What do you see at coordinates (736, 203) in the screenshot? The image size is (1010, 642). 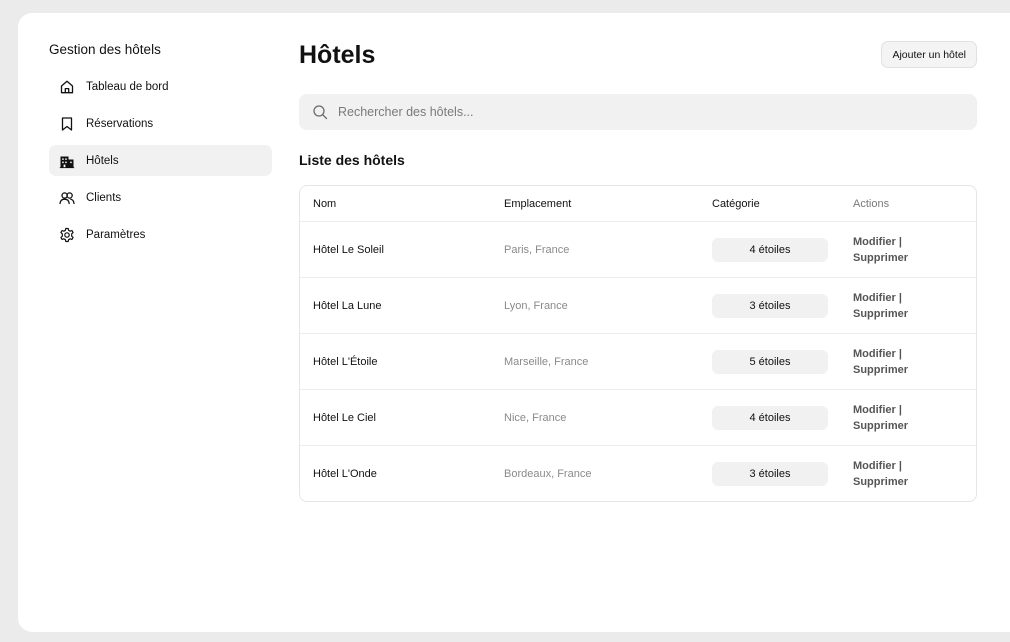 I see `column-header-category: Catégorie` at bounding box center [736, 203].